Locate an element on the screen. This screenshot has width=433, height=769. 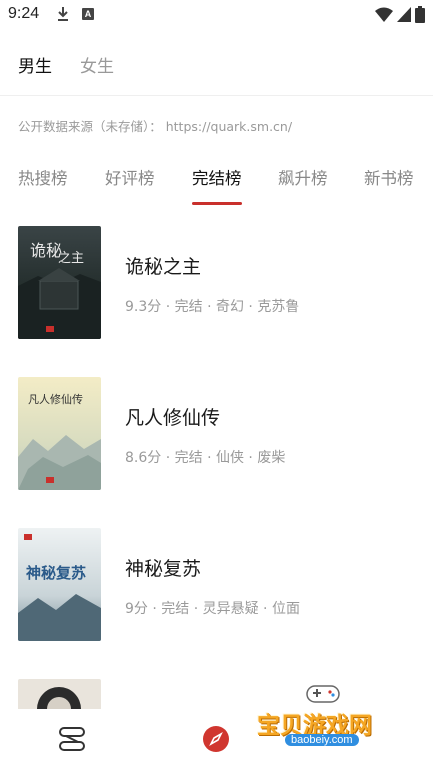
svg-text: 凡人修仙传 is located at coordinates (55, 399).